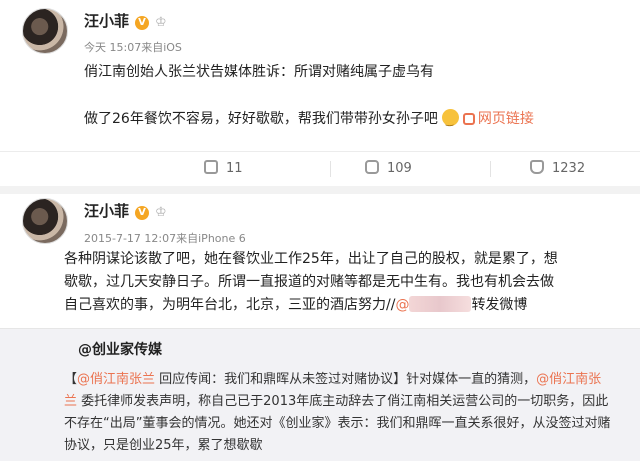  I want to click on post-text-span: 自己喜欢的事，为明年台北，北京，三亚的酒店努力//, so click(230, 305).